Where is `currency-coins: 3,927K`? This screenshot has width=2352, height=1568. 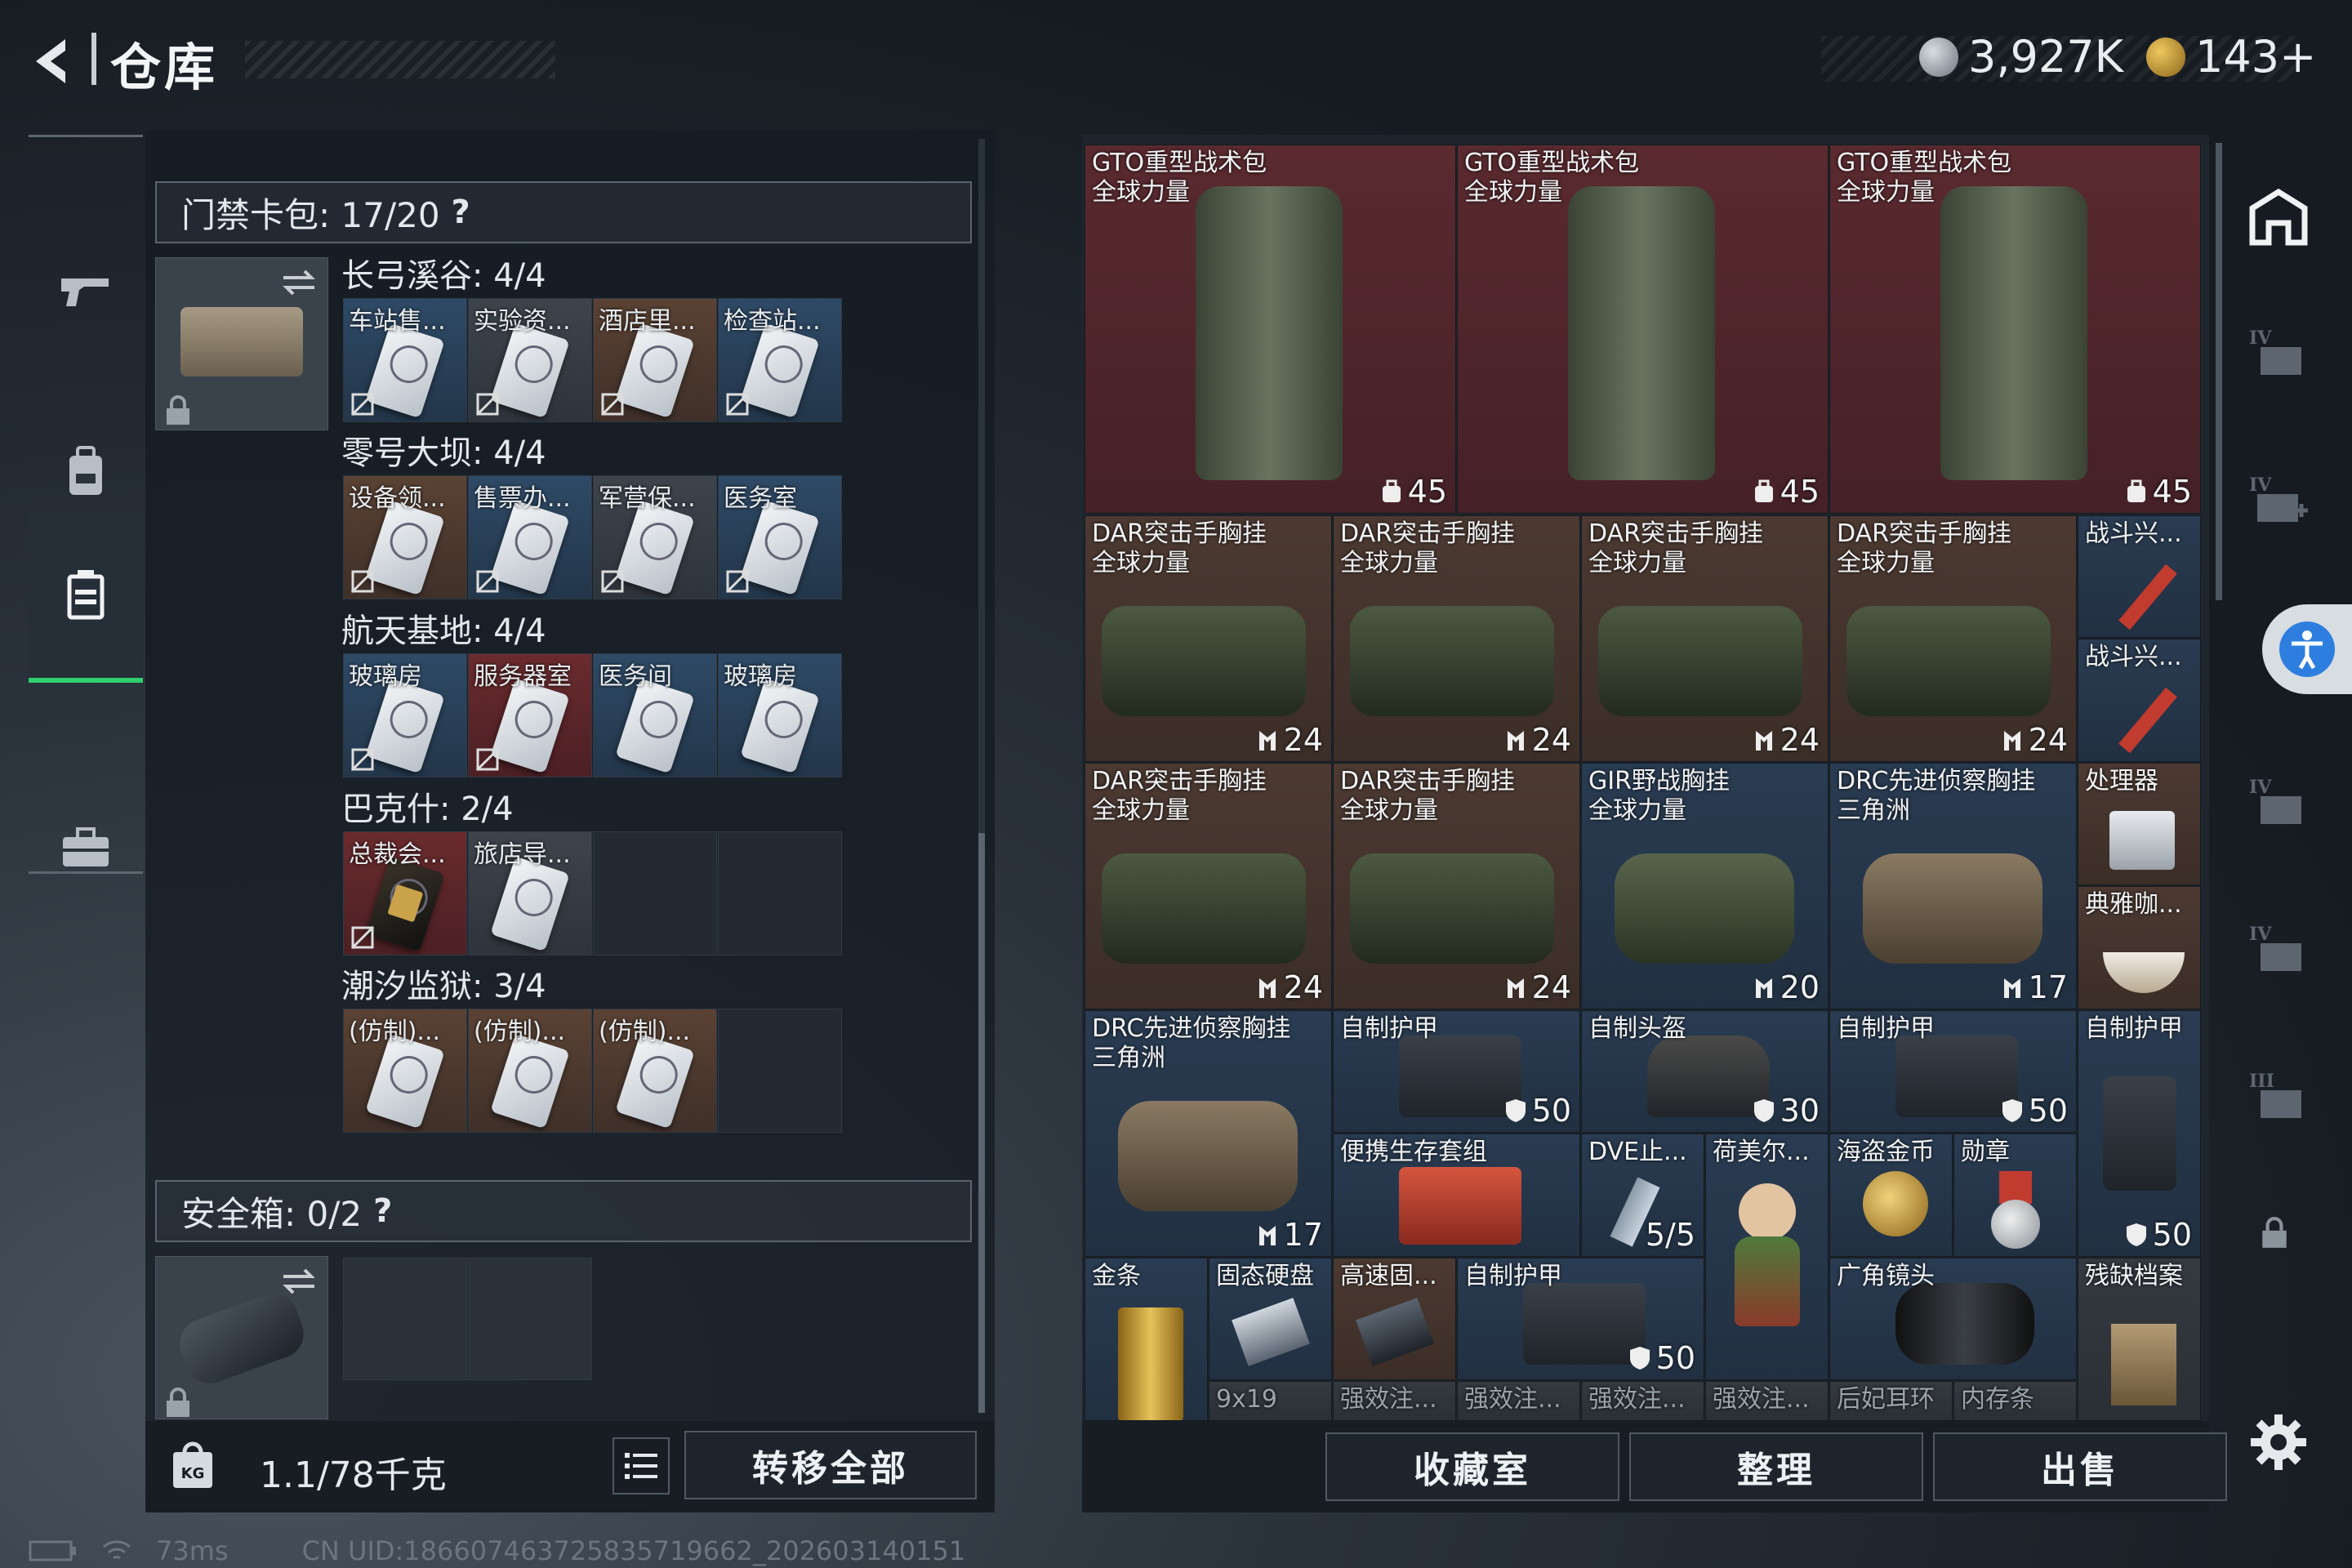
currency-coins: 3,927K is located at coordinates (2021, 56).